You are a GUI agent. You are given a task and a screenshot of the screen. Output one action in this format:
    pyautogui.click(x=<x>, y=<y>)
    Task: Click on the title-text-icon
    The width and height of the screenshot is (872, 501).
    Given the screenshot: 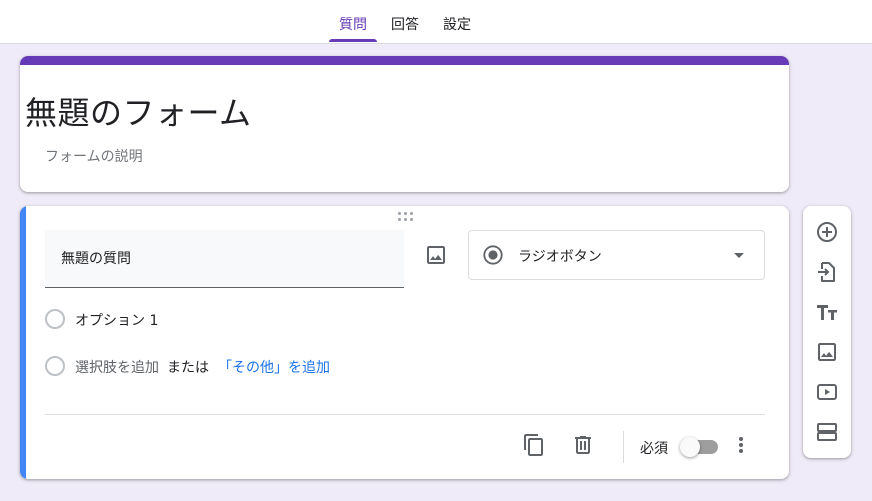 What is the action you would take?
    pyautogui.click(x=827, y=312)
    